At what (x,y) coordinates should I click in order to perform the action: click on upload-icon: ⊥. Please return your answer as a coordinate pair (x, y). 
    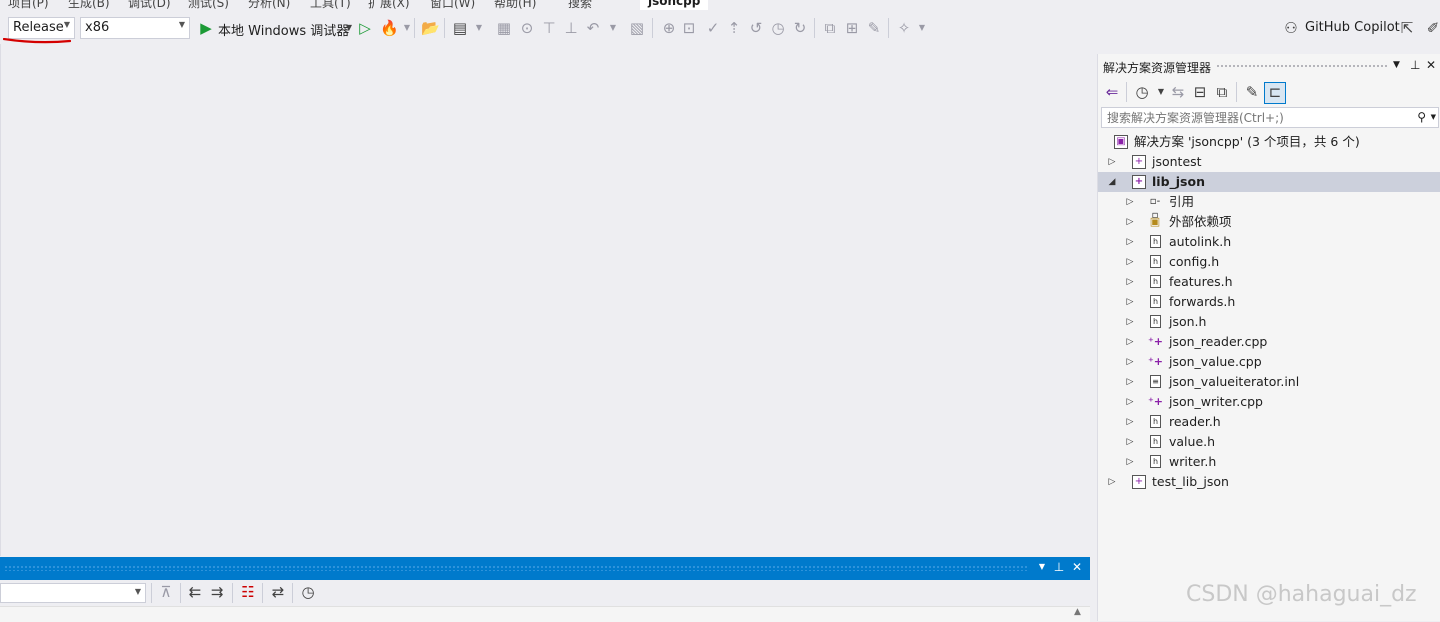
    Looking at the image, I should click on (571, 28).